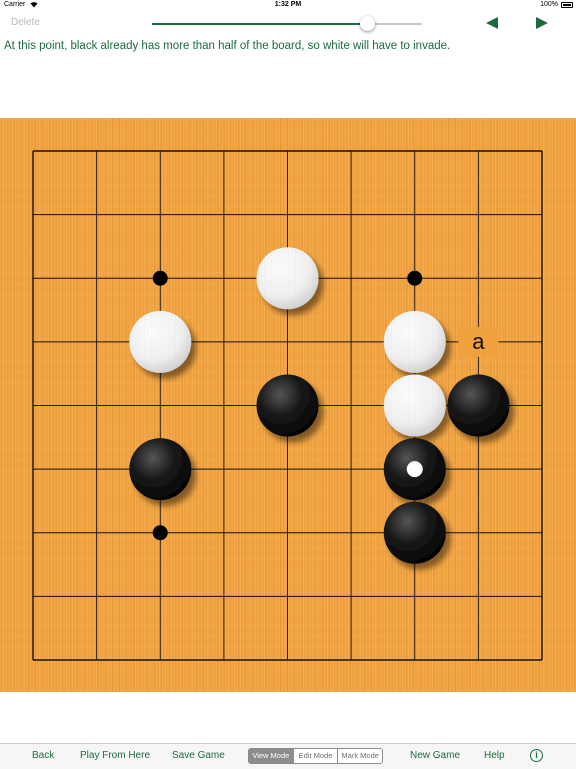  Describe the element at coordinates (43, 755) in the screenshot. I see `back-button: Back` at that location.